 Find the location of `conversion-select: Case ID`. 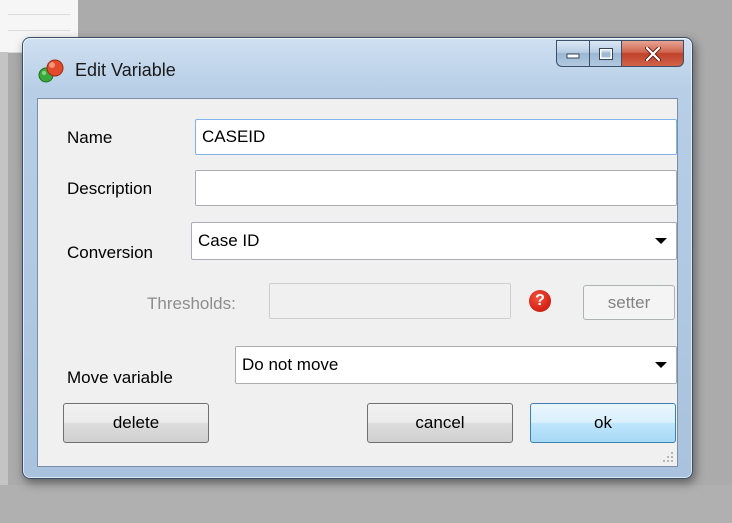

conversion-select: Case ID is located at coordinates (434, 241).